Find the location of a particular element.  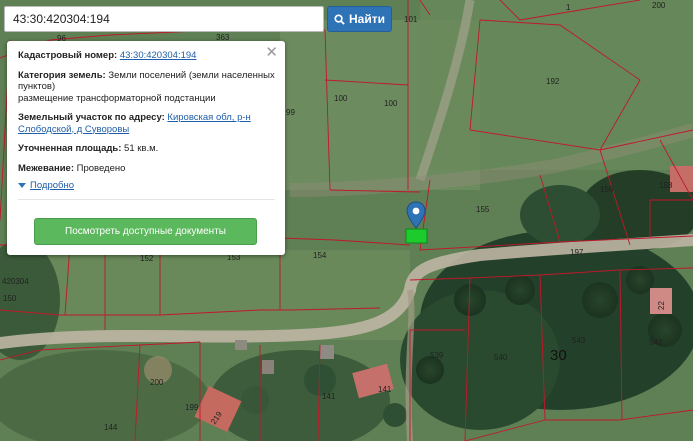

land-usage-value: размещение трансформаторной подстанции is located at coordinates (117, 98).